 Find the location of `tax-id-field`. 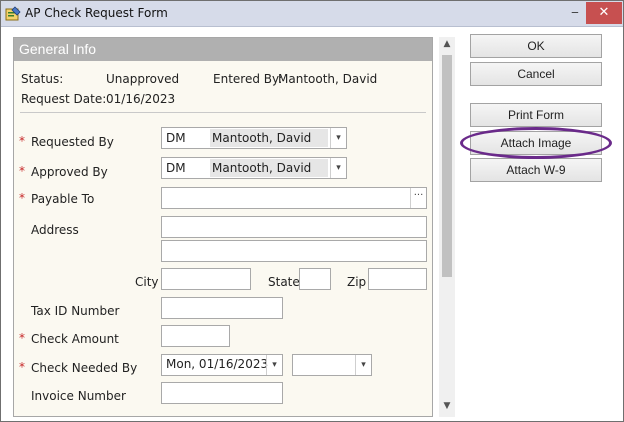

tax-id-field is located at coordinates (222, 308).